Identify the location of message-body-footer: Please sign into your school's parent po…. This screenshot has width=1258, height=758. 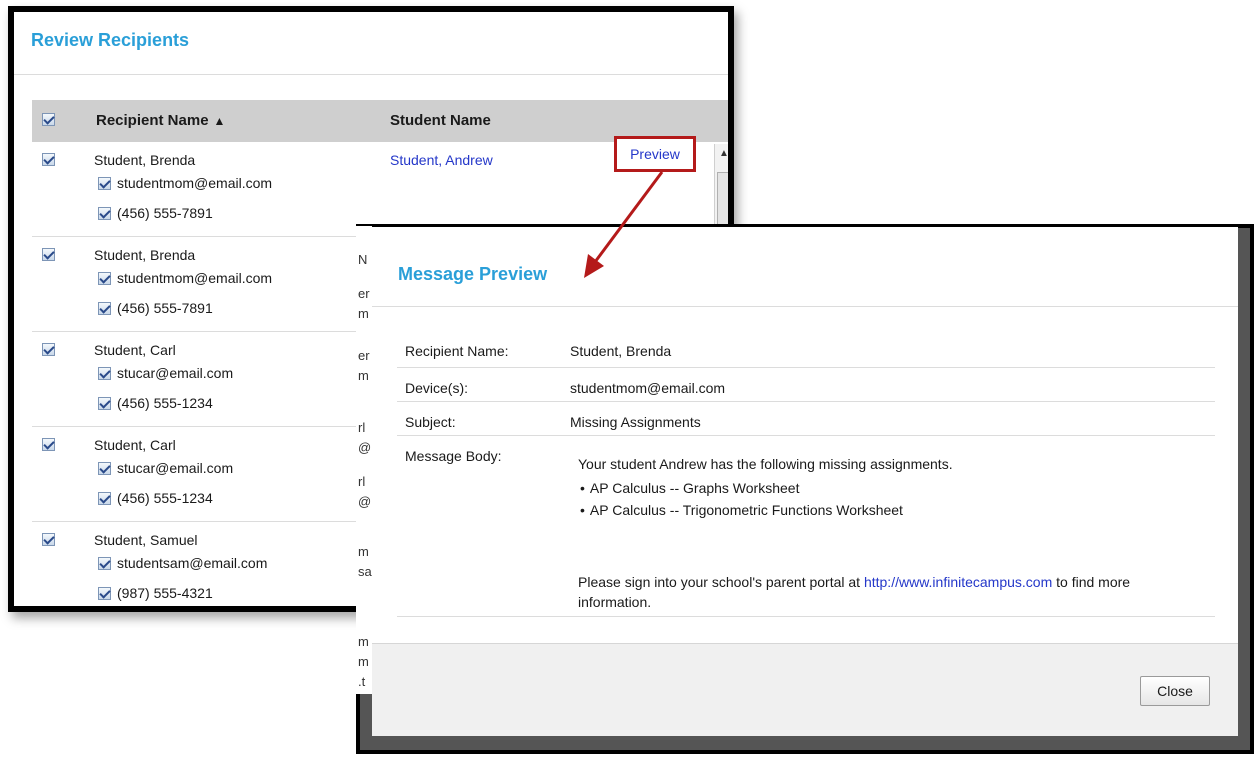
(854, 592).